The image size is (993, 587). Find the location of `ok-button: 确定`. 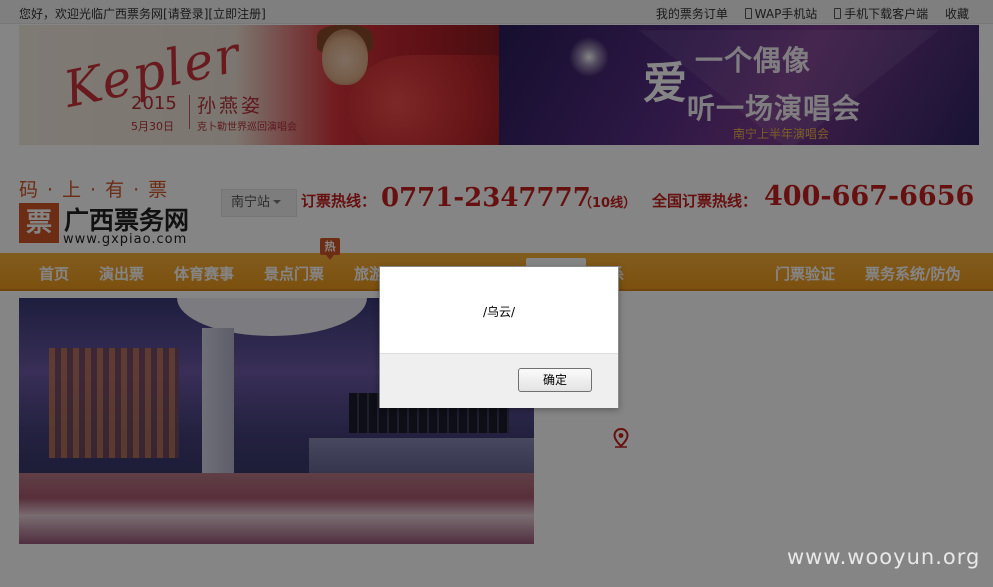

ok-button: 确定 is located at coordinates (555, 380).